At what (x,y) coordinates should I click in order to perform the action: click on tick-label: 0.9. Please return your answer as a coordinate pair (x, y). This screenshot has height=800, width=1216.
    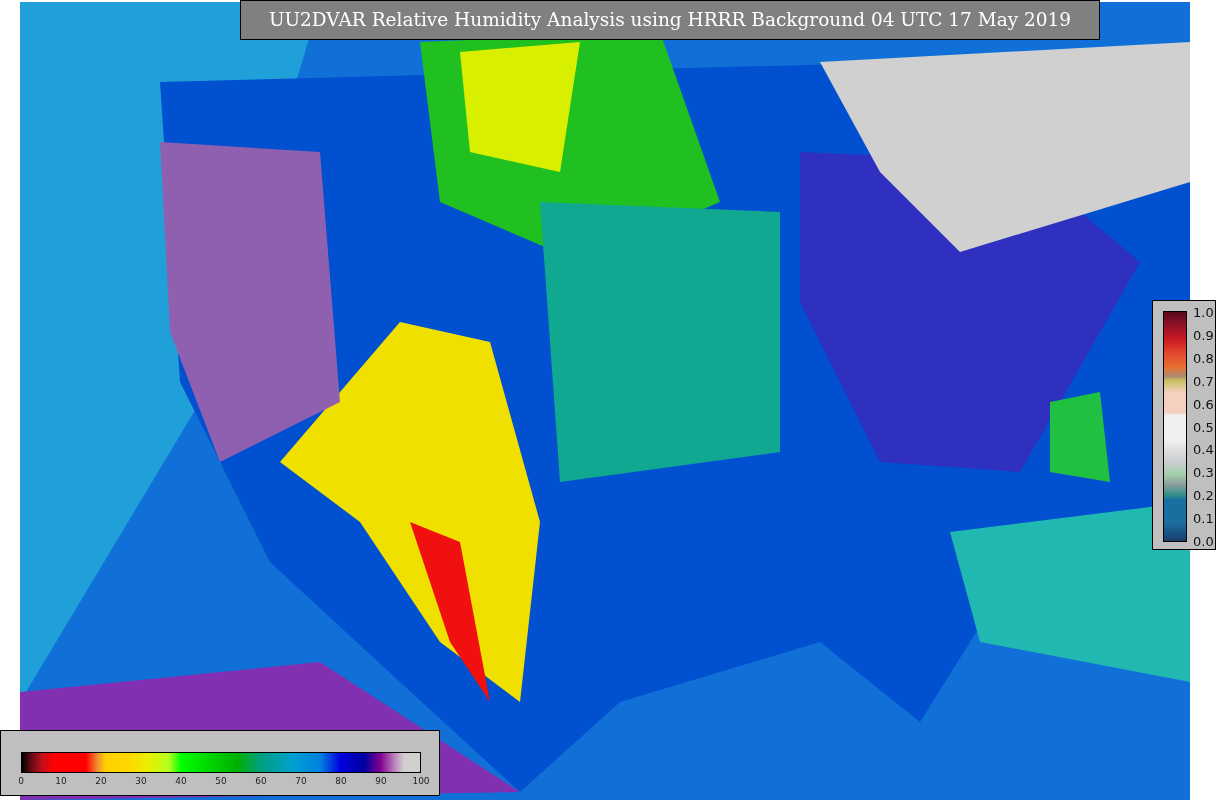
    Looking at the image, I should click on (1203, 335).